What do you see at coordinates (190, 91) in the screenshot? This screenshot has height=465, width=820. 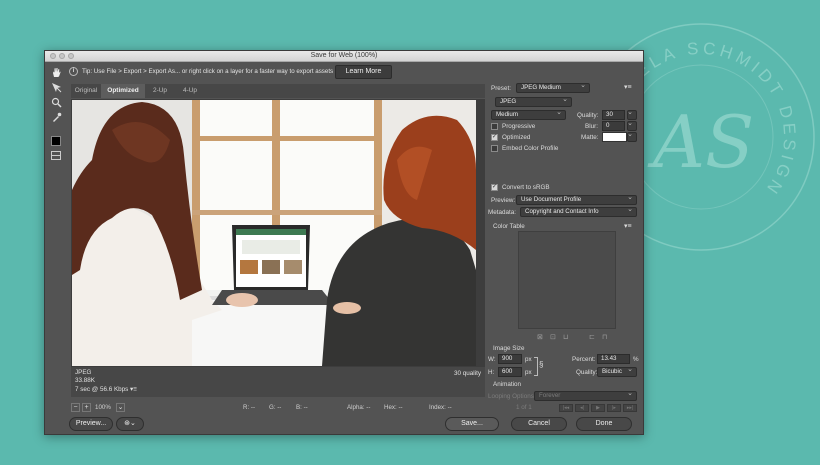 I see `tab-4-up: 4-Up` at bounding box center [190, 91].